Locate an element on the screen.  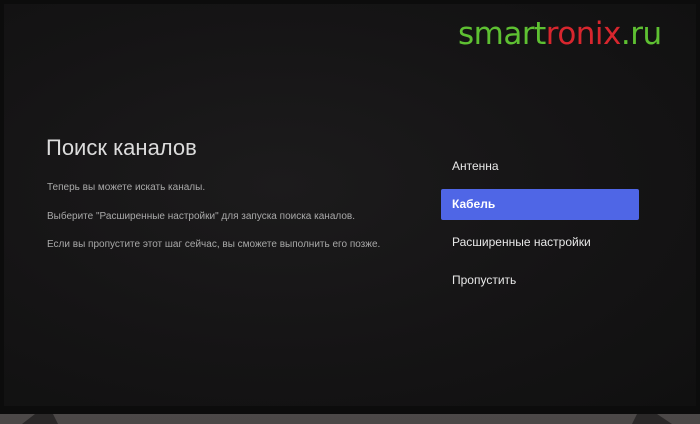
watermark-part-ru: .ru is located at coordinates (641, 34).